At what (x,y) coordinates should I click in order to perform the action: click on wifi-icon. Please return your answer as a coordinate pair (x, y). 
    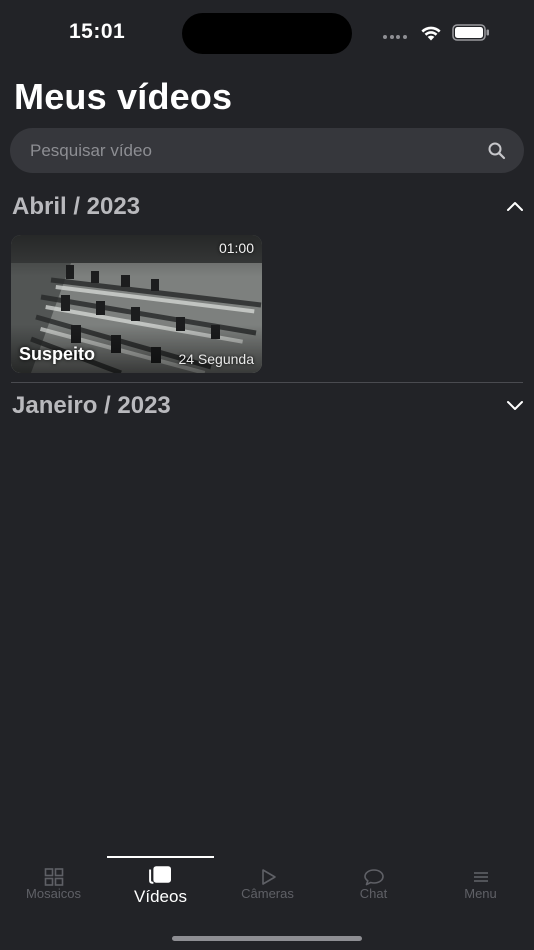
    Looking at the image, I should click on (431, 33).